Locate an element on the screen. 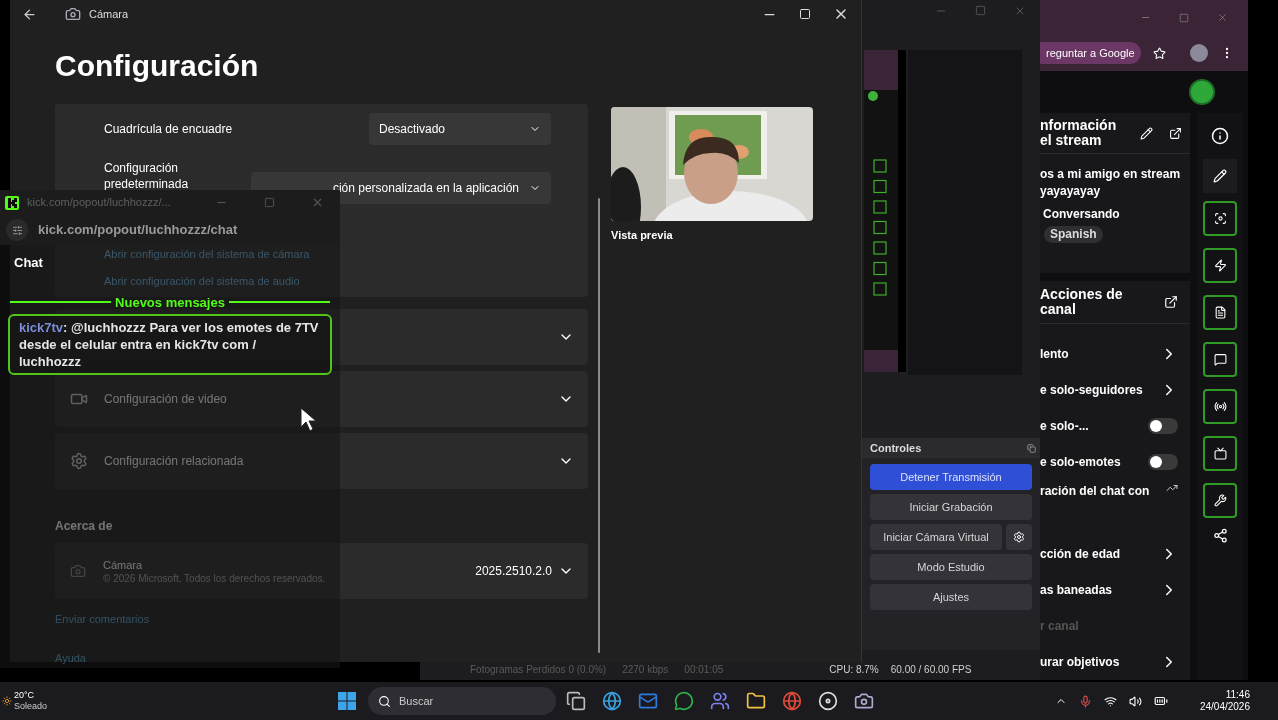 The width and height of the screenshot is (1278, 720). card-title: nformación is located at coordinates (1078, 125).